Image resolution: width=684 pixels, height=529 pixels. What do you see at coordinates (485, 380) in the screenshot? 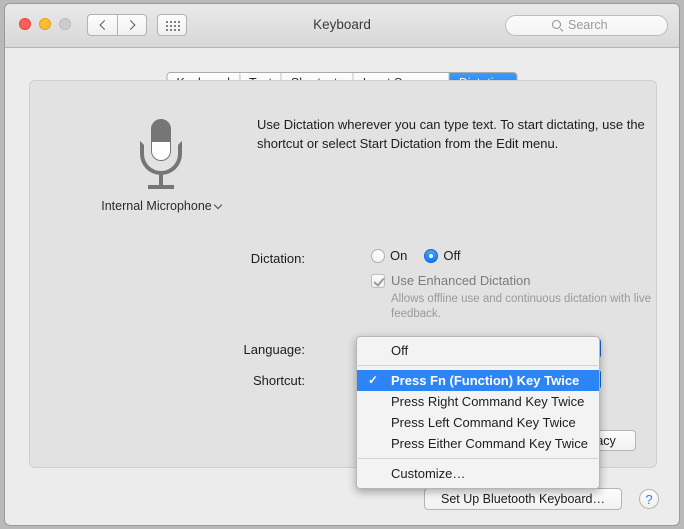
I see `menu-item-label: Press Fn (Function) Key Twice` at bounding box center [485, 380].